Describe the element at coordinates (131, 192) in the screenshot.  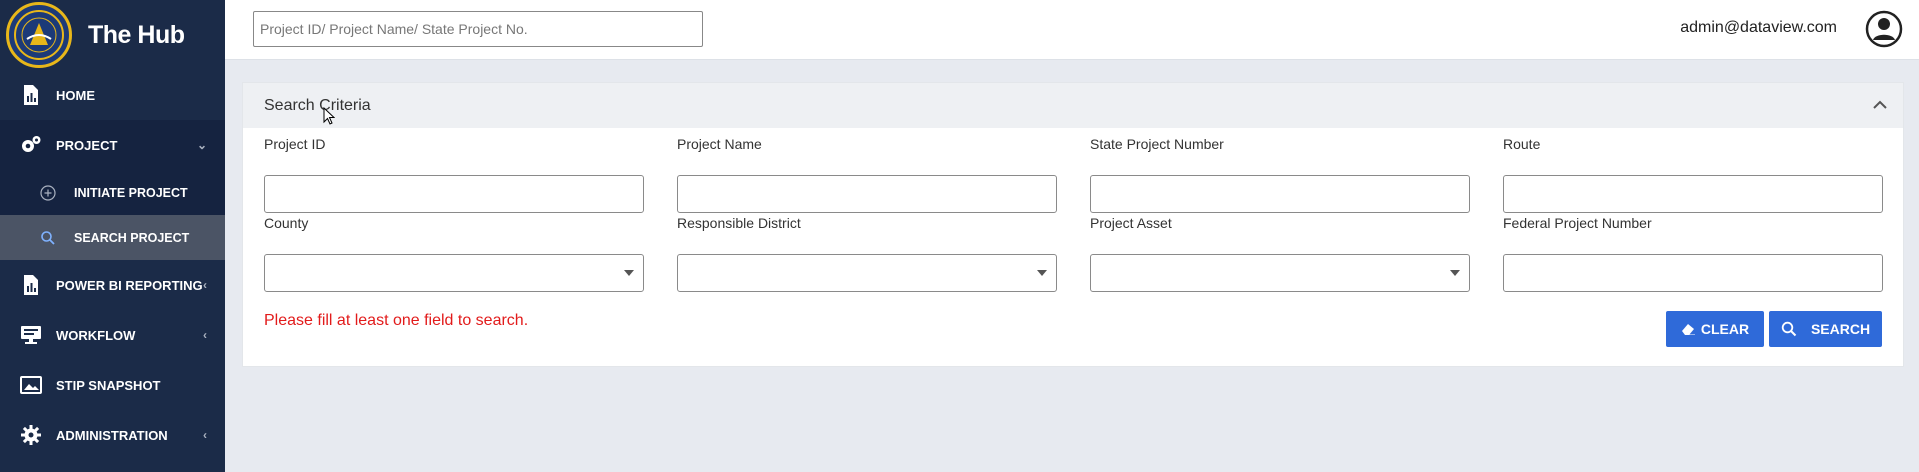
I see `sidebar-item-label: INITIATE PROJECT` at that location.